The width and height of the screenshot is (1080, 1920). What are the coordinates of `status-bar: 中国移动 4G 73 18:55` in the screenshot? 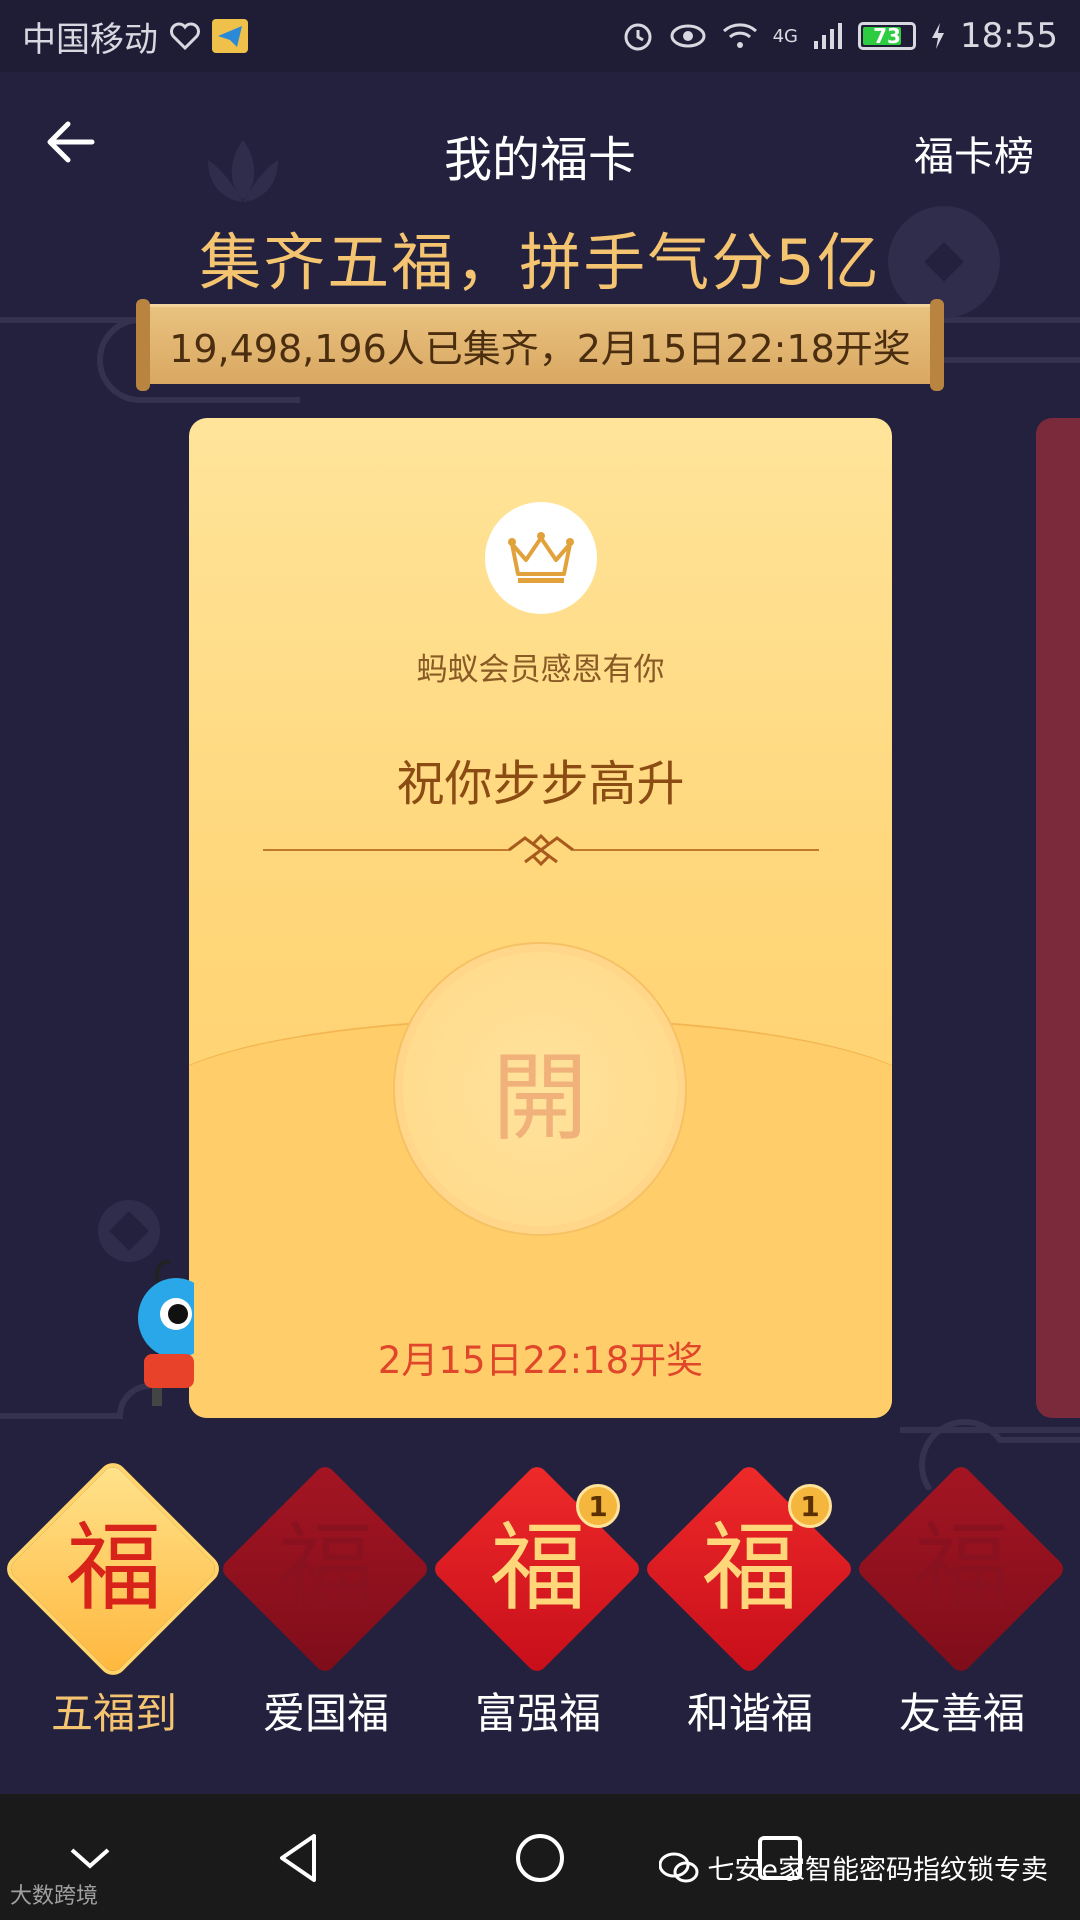 It's located at (540, 36).